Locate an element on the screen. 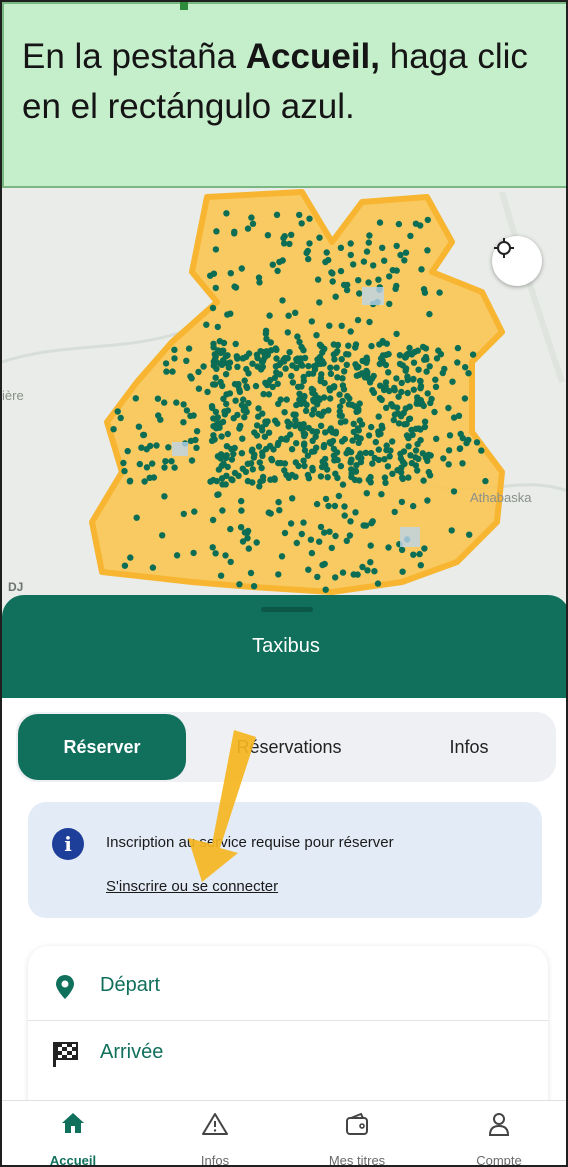 The height and width of the screenshot is (1167, 568). user-icon is located at coordinates (499, 1126).